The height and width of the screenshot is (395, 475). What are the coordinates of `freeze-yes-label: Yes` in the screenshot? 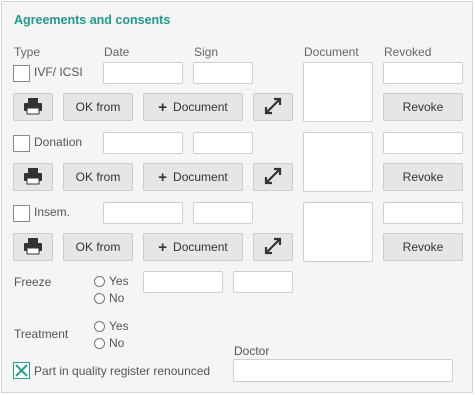 It's located at (119, 281).